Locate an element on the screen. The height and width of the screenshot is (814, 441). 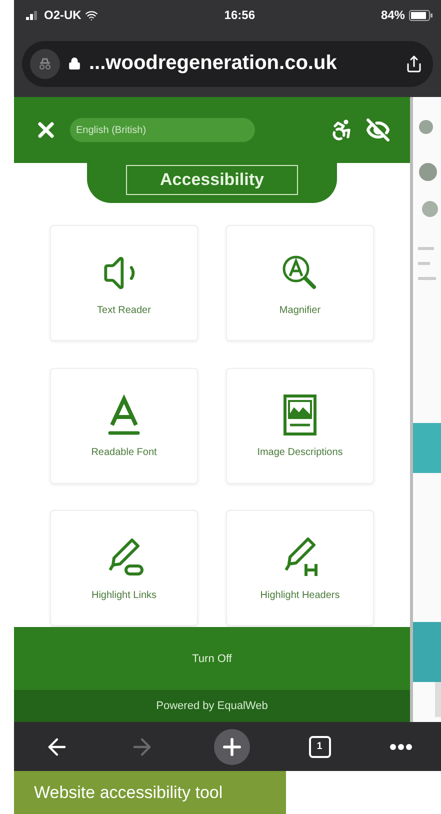
feature-card: Readable Font is located at coordinates (124, 426).